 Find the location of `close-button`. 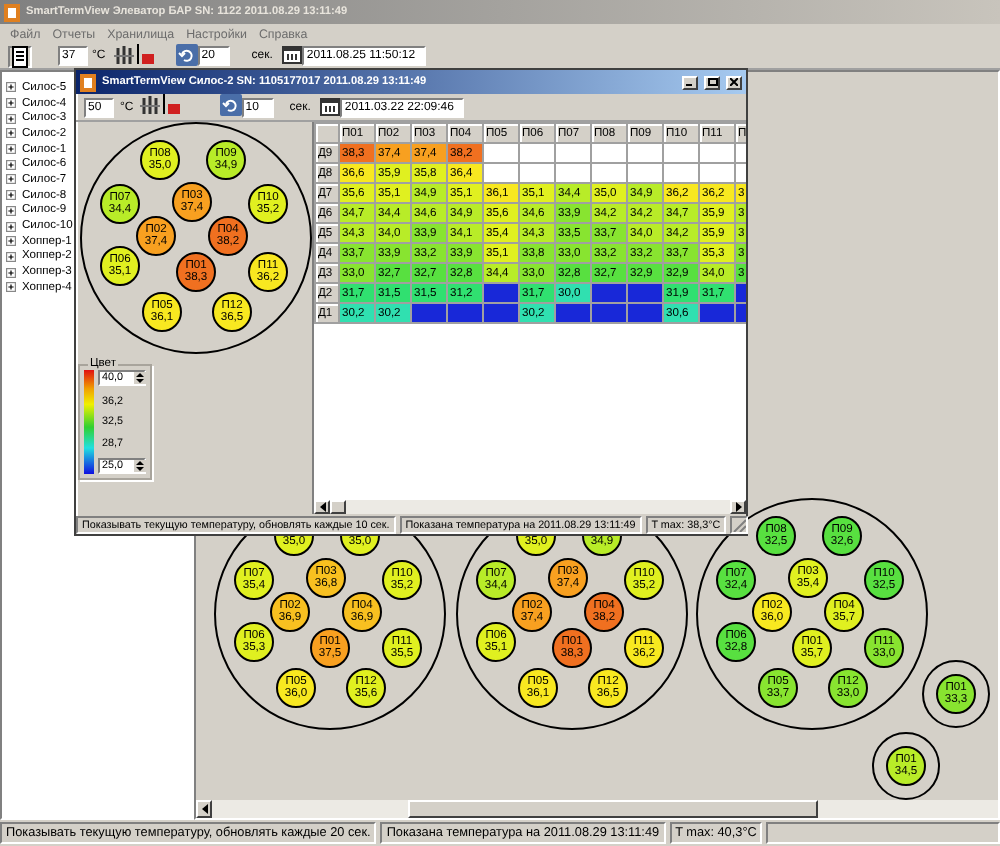

close-button is located at coordinates (734, 82).